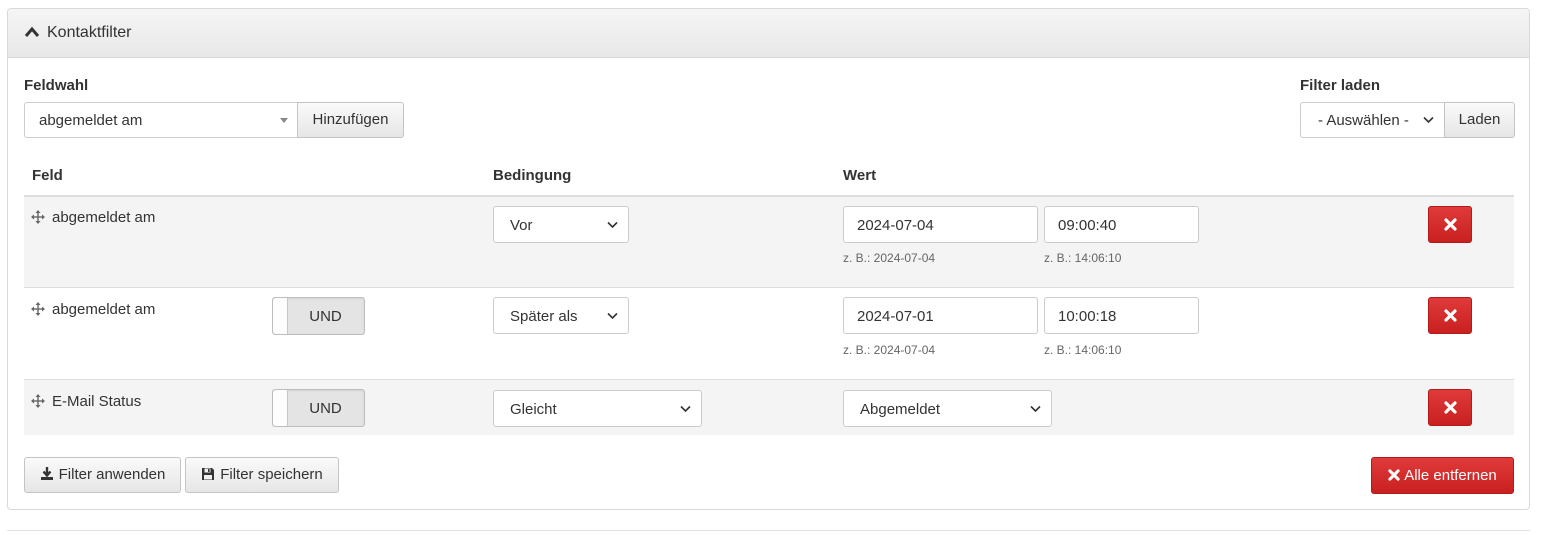  What do you see at coordinates (1121, 224) in the screenshot?
I see `time-input: 09:00:40` at bounding box center [1121, 224].